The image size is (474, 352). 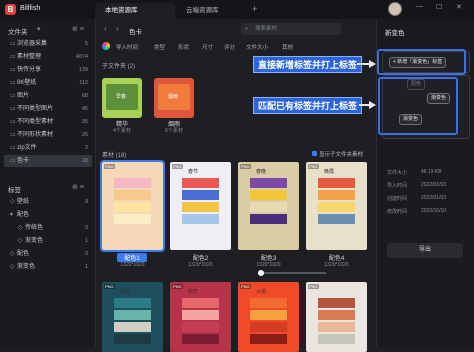 I want to click on avatar, so click(x=395, y=9).